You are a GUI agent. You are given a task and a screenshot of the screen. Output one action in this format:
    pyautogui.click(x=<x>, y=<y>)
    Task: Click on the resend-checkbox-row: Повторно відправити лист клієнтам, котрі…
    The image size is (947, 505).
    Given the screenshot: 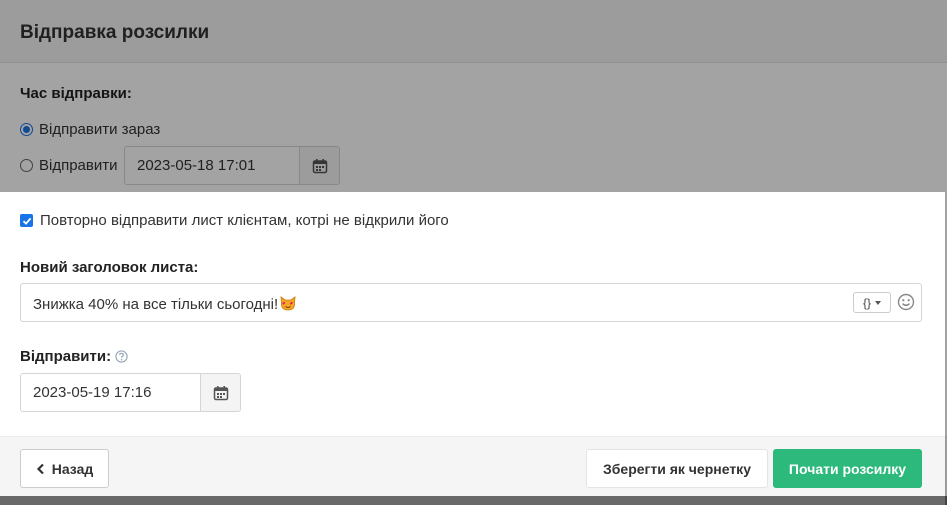 What is the action you would take?
    pyautogui.click(x=234, y=220)
    